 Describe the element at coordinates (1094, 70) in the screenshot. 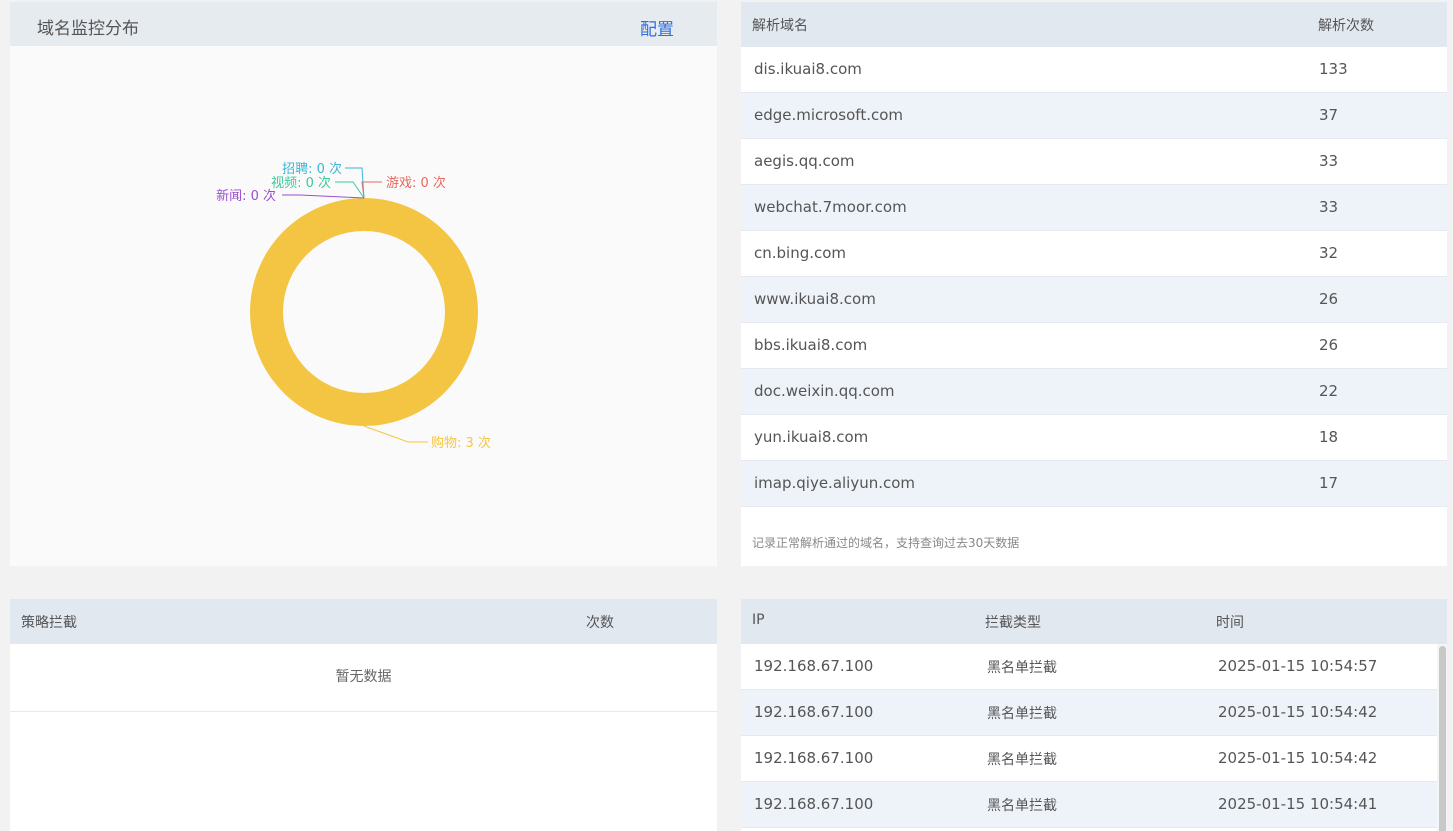

I see `table-row: dis.ikuai8.com 133` at that location.